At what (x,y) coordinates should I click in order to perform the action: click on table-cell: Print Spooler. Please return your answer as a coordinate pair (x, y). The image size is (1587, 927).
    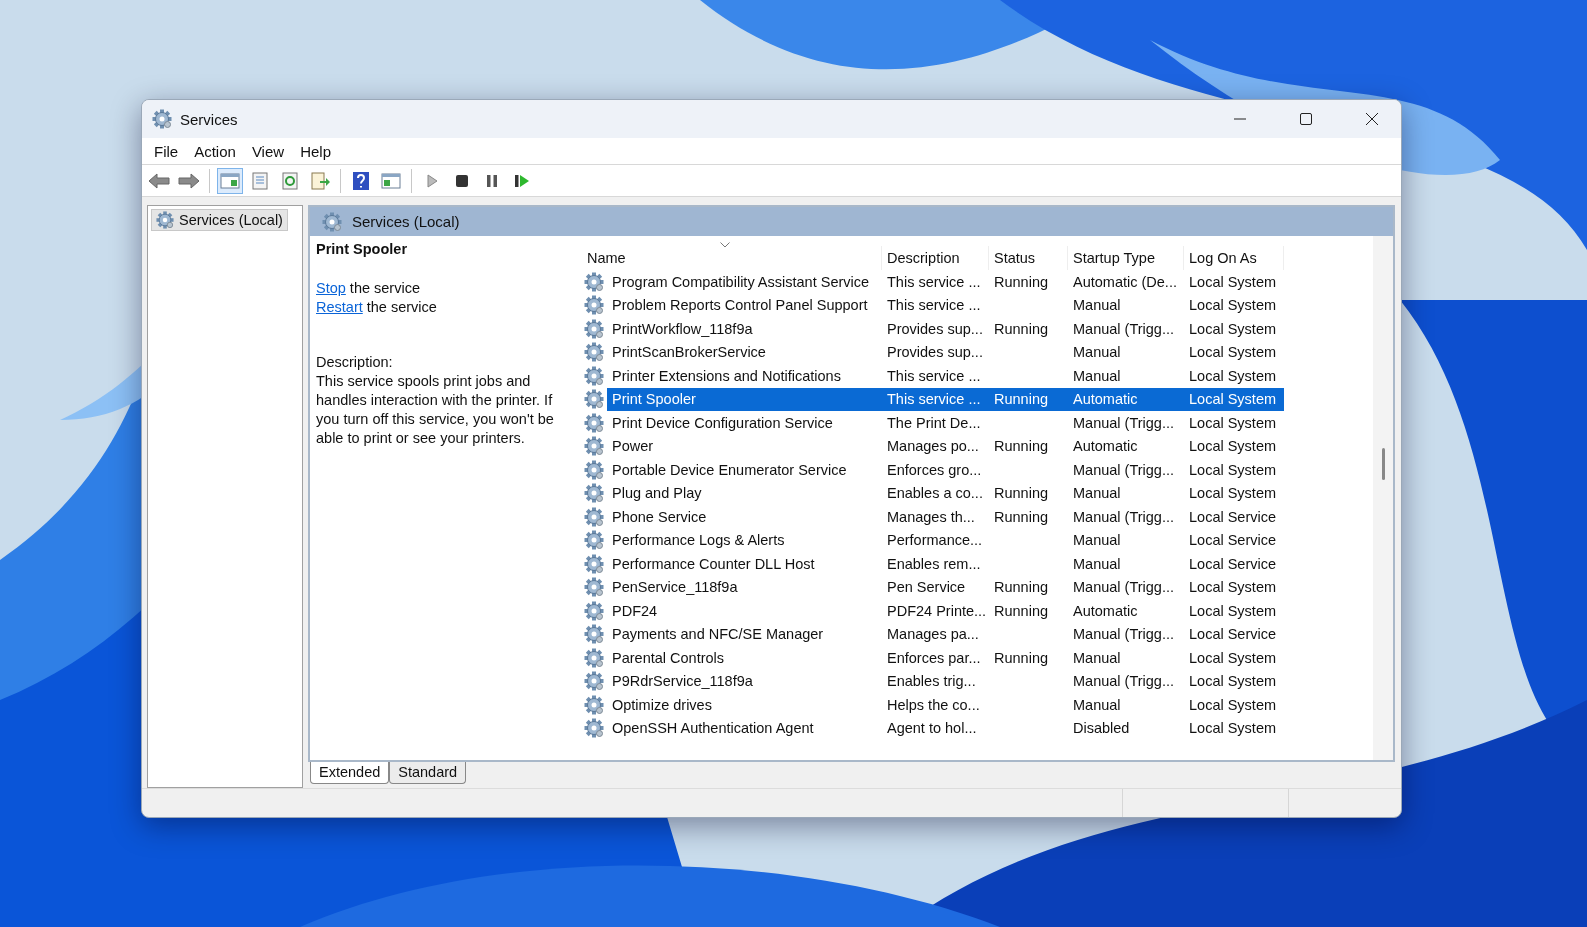
    Looking at the image, I should click on (744, 399).